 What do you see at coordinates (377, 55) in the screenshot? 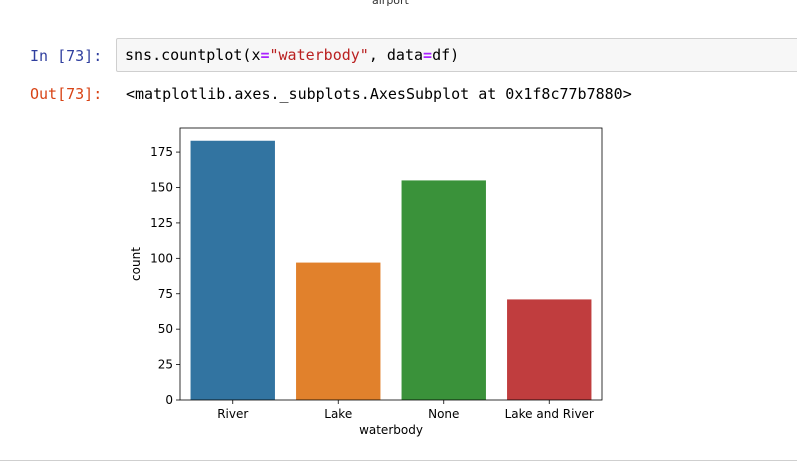
I see `code-sep: ,` at bounding box center [377, 55].